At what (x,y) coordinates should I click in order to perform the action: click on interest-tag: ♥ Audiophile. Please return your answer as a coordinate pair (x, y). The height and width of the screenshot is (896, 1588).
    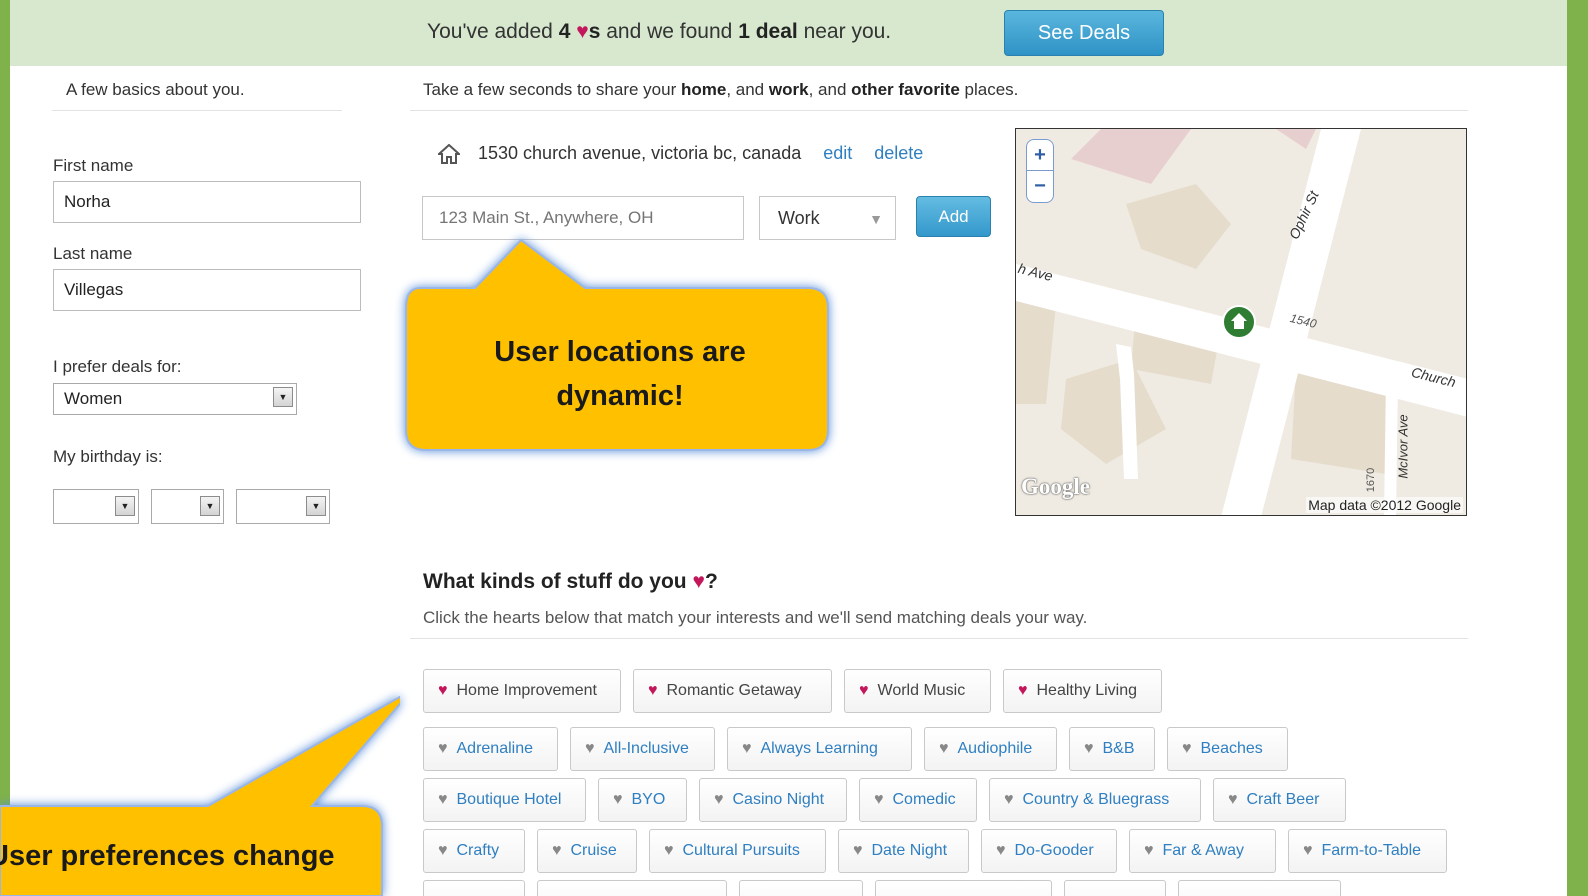
    Looking at the image, I should click on (990, 749).